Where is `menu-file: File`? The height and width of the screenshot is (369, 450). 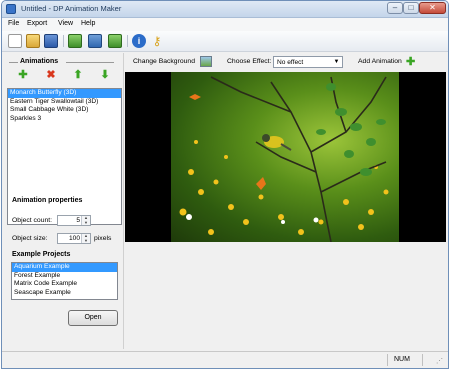
menu-file: File is located at coordinates (13, 23).